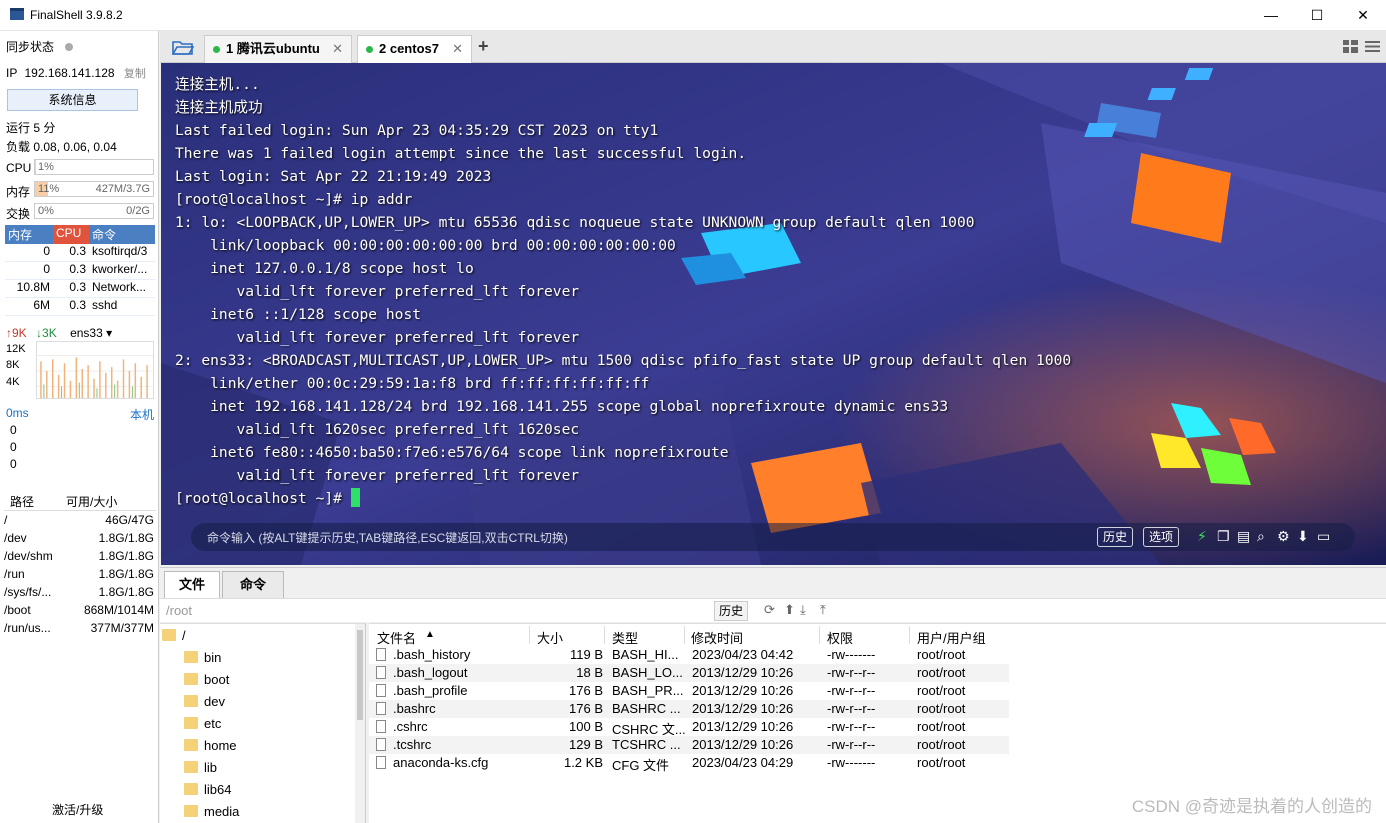 This screenshot has height=823, width=1386. What do you see at coordinates (71, 234) in the screenshot?
I see `proc-header-cpu: CPU` at bounding box center [71, 234].